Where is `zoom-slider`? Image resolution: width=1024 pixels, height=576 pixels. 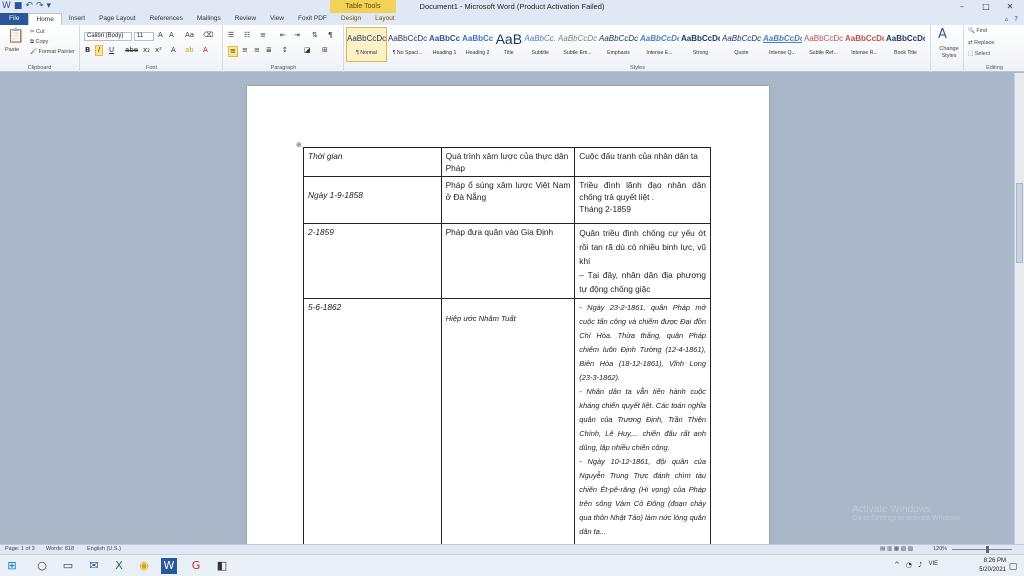
zoom-slider is located at coordinates (982, 549).